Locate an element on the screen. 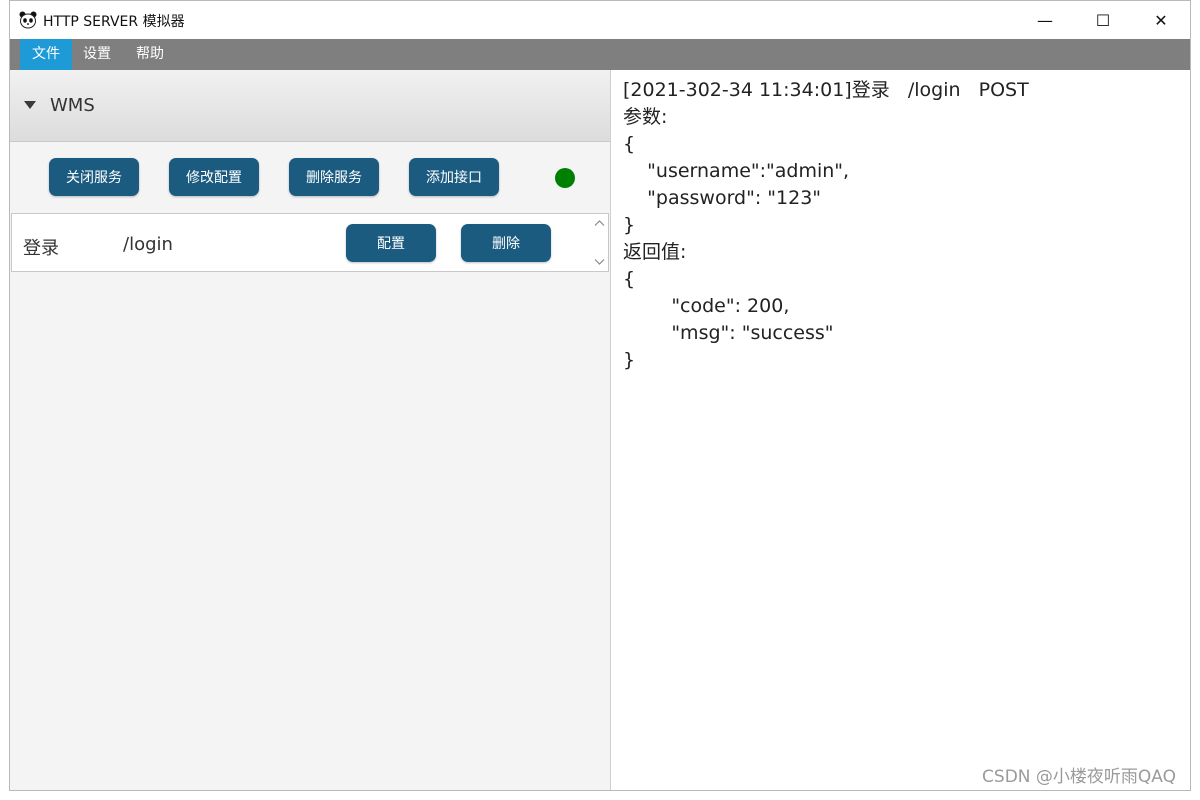 The image size is (1200, 800). minimize-button: — is located at coordinates (1045, 20).